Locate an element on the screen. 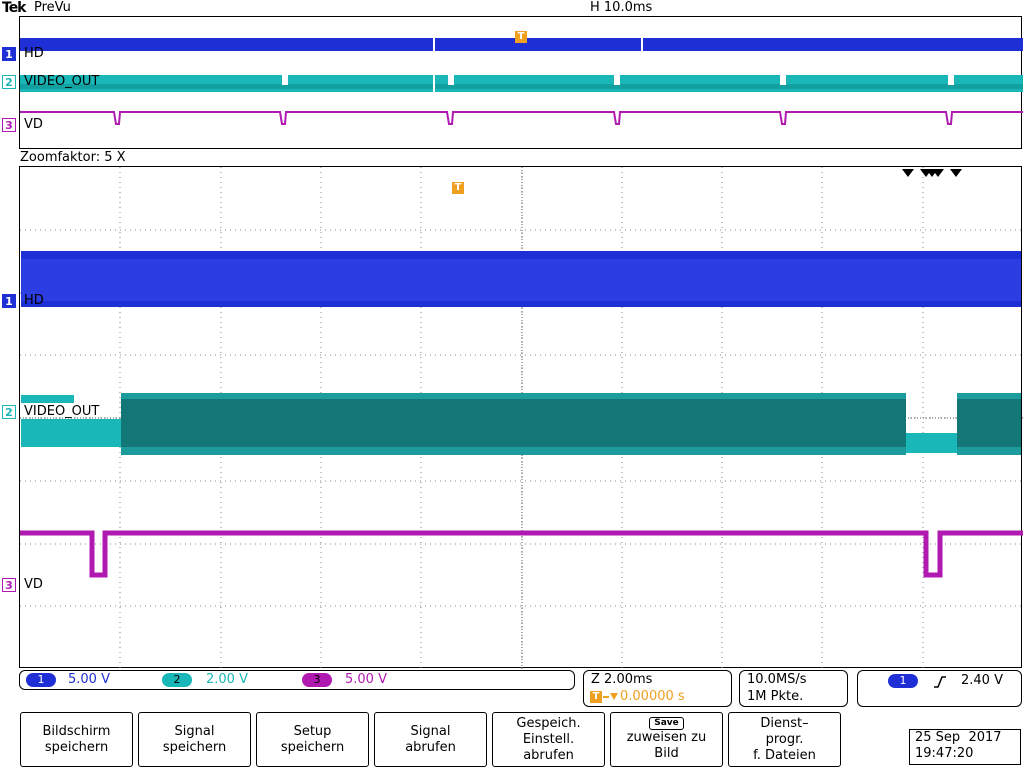 The image size is (1024, 768). record-length-value: 1M Pkte. is located at coordinates (775, 696).